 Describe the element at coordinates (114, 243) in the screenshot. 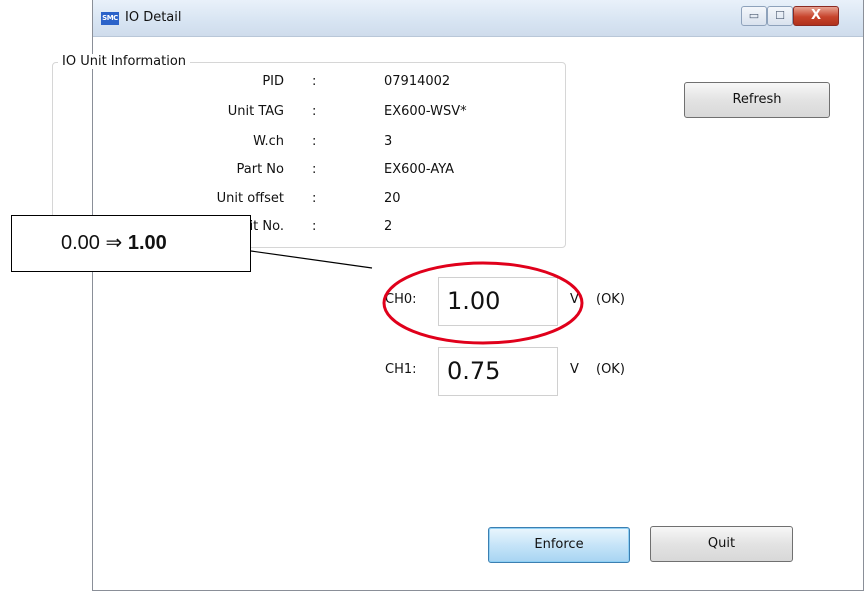

I see `callout-arrow: ⇒` at that location.